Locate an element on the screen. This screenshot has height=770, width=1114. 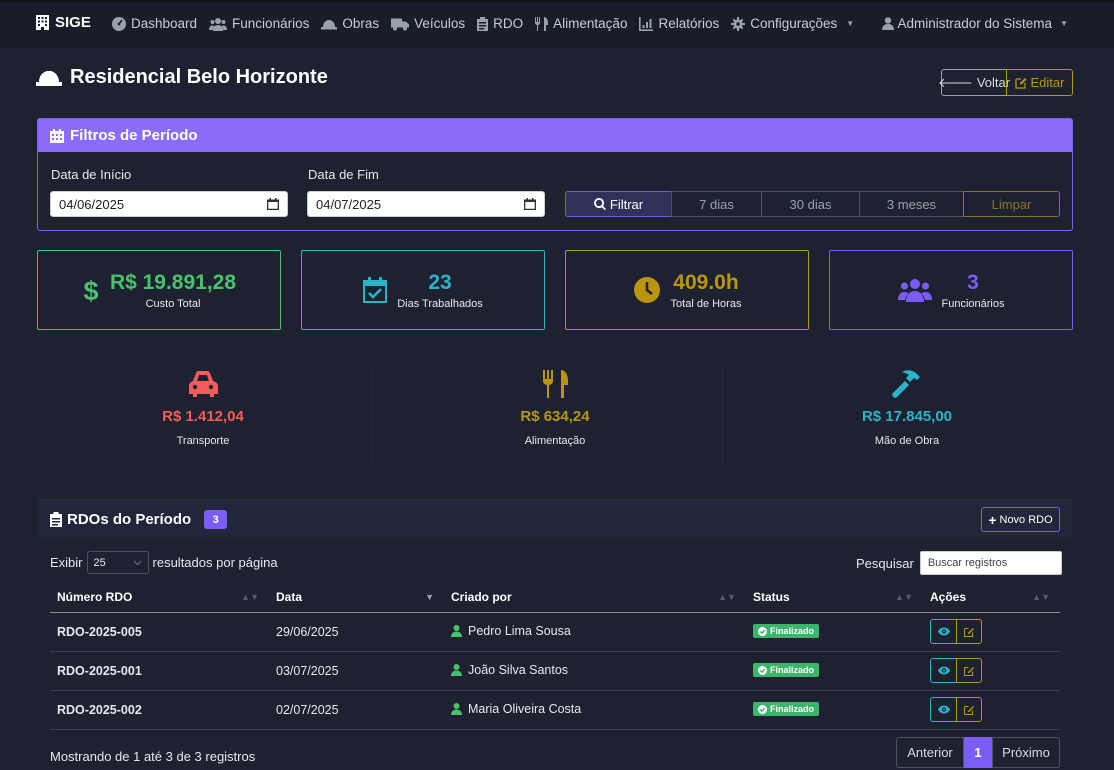
food-cost: R$ 634,24 Alimentação is located at coordinates (555, 408).